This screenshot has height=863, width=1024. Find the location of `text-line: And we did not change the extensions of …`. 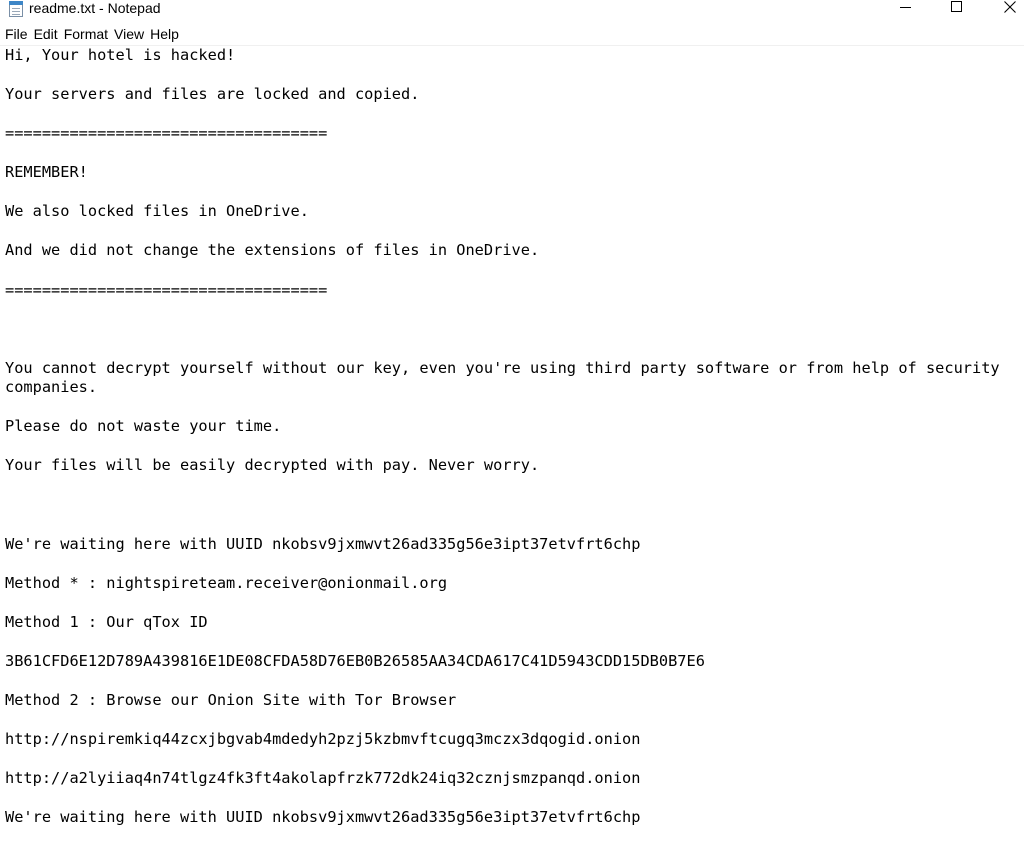

text-line: And we did not change the extensions of … is located at coordinates (272, 250).